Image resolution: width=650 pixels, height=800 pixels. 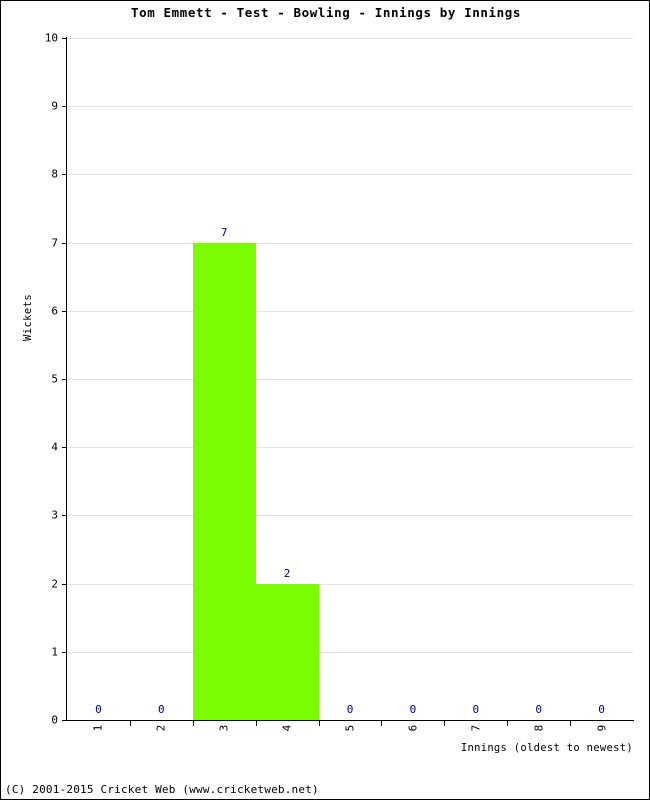 I want to click on y-tick-label: 3, so click(x=54, y=515).